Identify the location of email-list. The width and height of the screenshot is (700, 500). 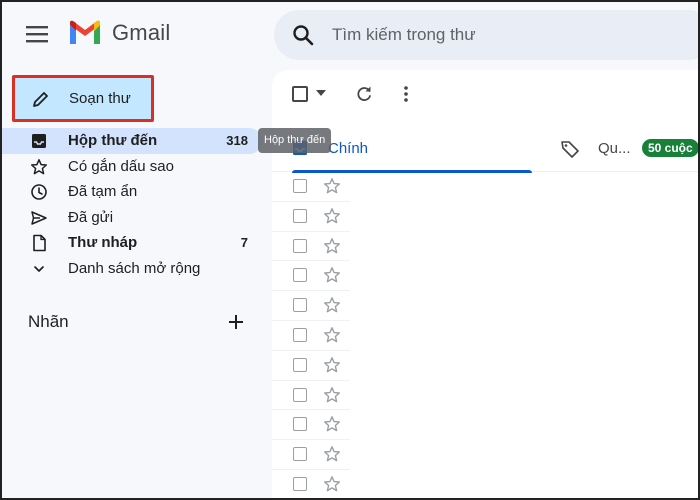
(311, 336).